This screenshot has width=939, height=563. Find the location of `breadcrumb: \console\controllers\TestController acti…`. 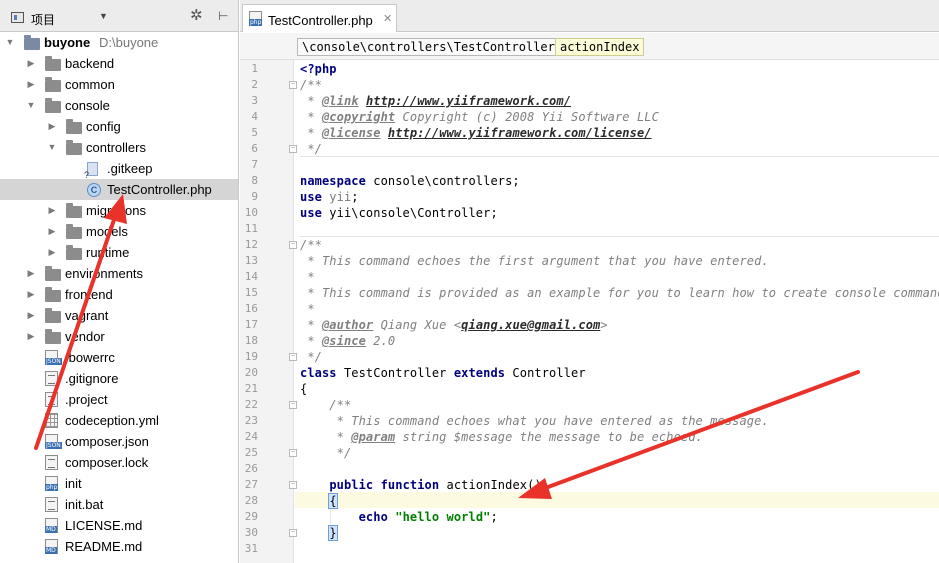

breadcrumb: \console\controllers\TestController acti… is located at coordinates (589, 46).